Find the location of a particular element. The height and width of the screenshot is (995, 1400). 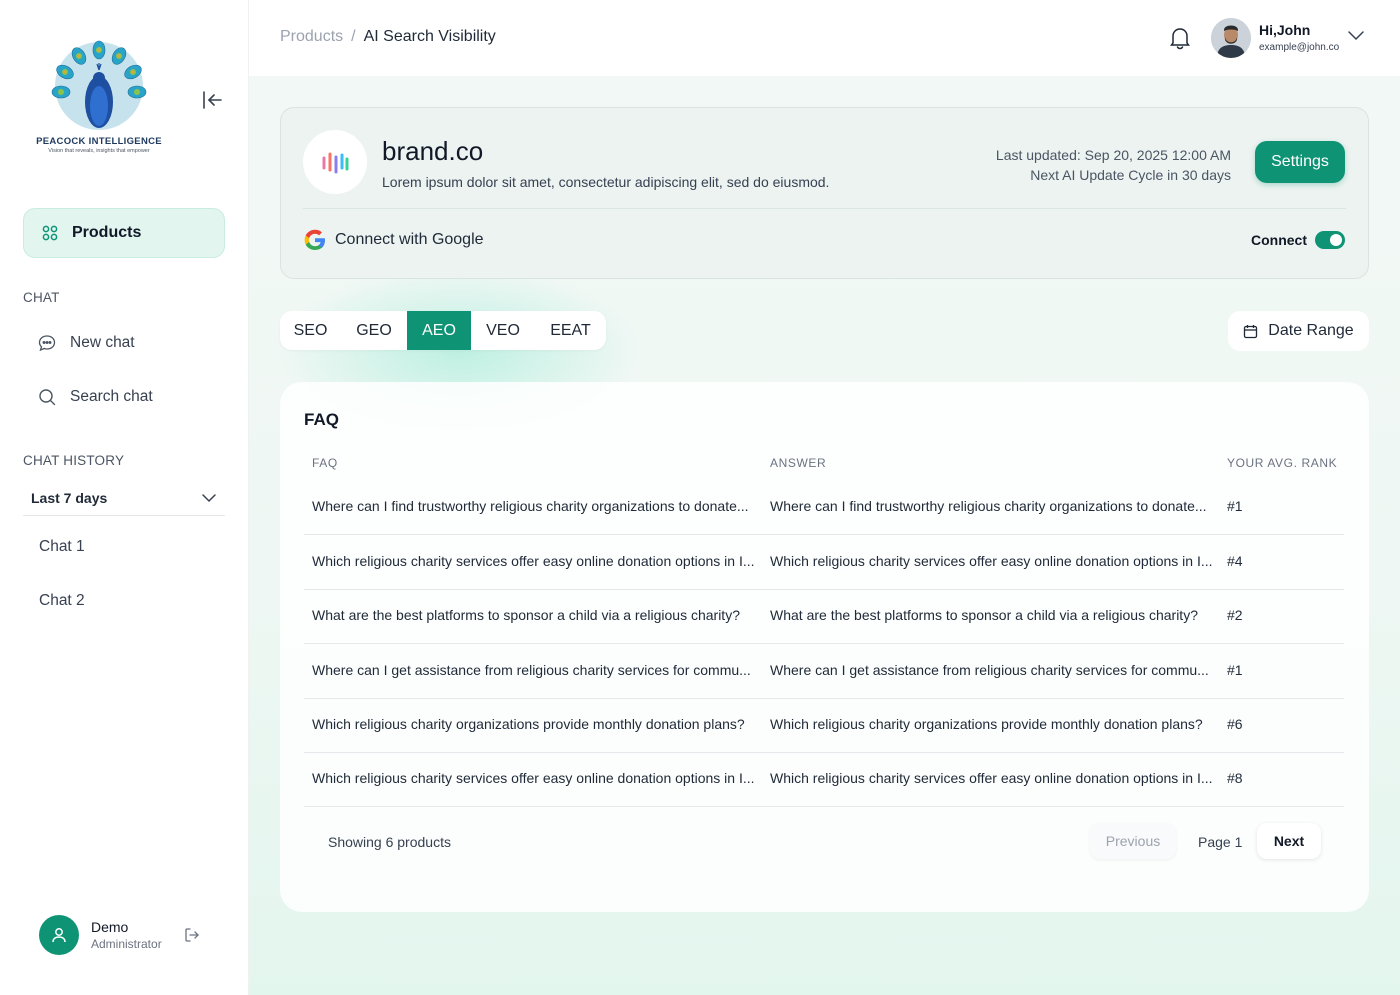

profile-photo-icon is located at coordinates (1231, 38).